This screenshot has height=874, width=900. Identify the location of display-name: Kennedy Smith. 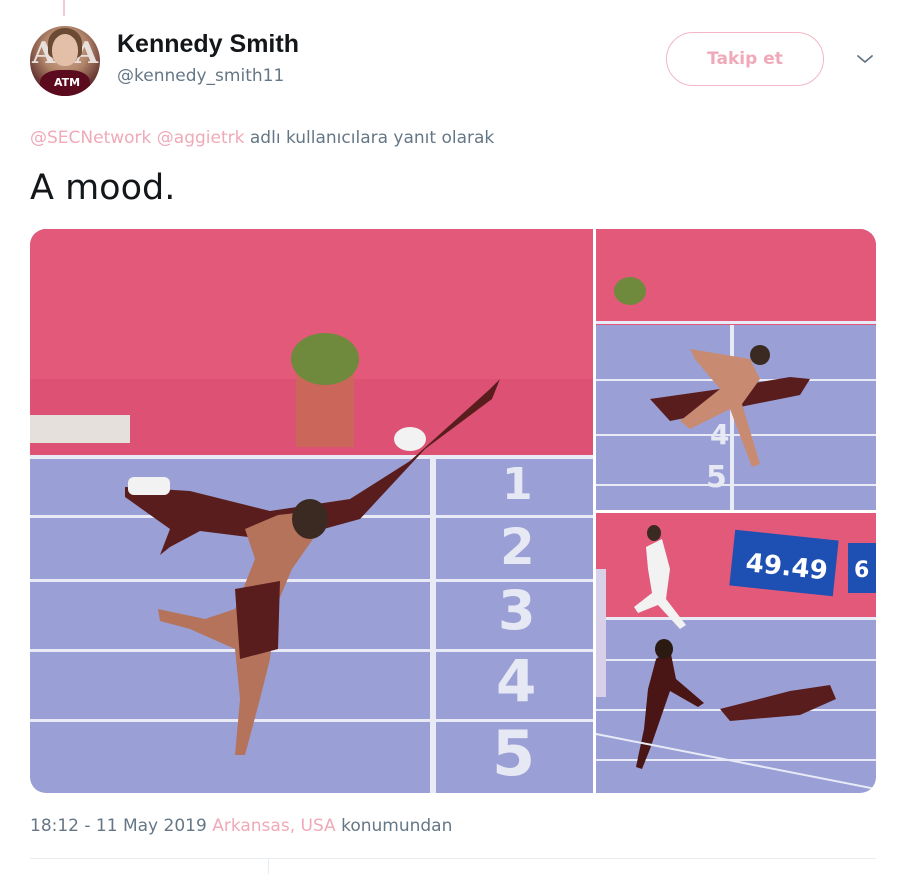
(208, 44).